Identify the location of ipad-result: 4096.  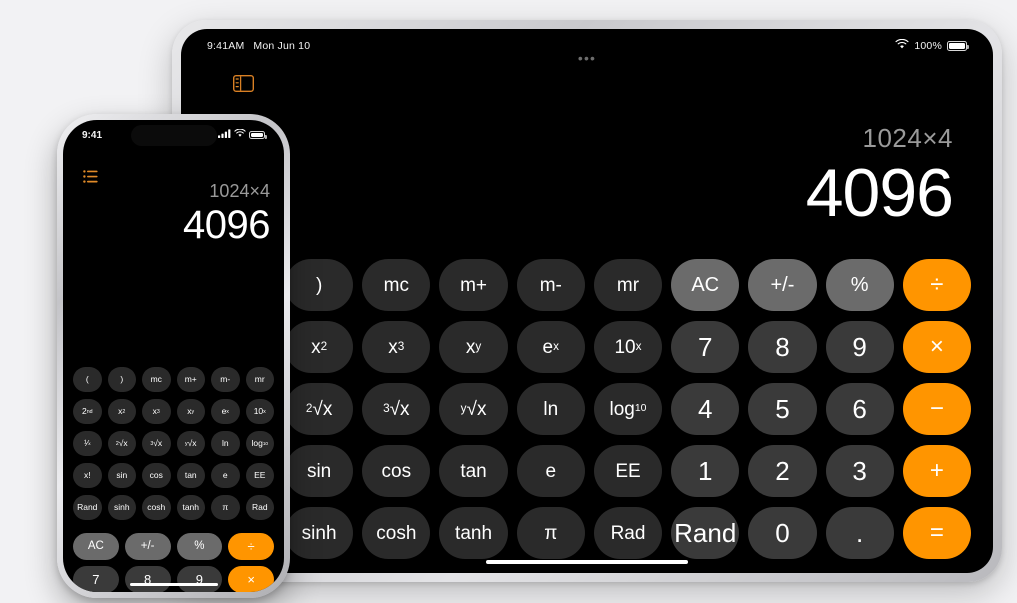
(879, 193).